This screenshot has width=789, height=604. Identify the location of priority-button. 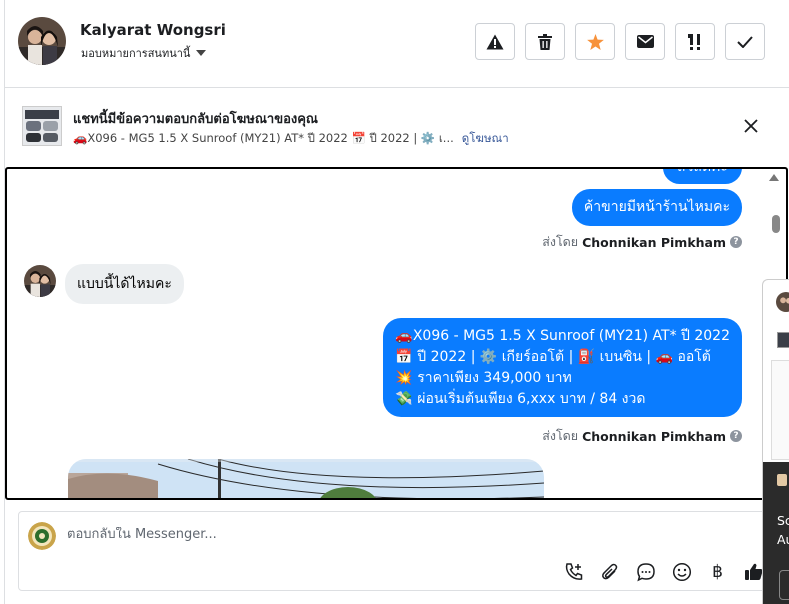
(695, 41).